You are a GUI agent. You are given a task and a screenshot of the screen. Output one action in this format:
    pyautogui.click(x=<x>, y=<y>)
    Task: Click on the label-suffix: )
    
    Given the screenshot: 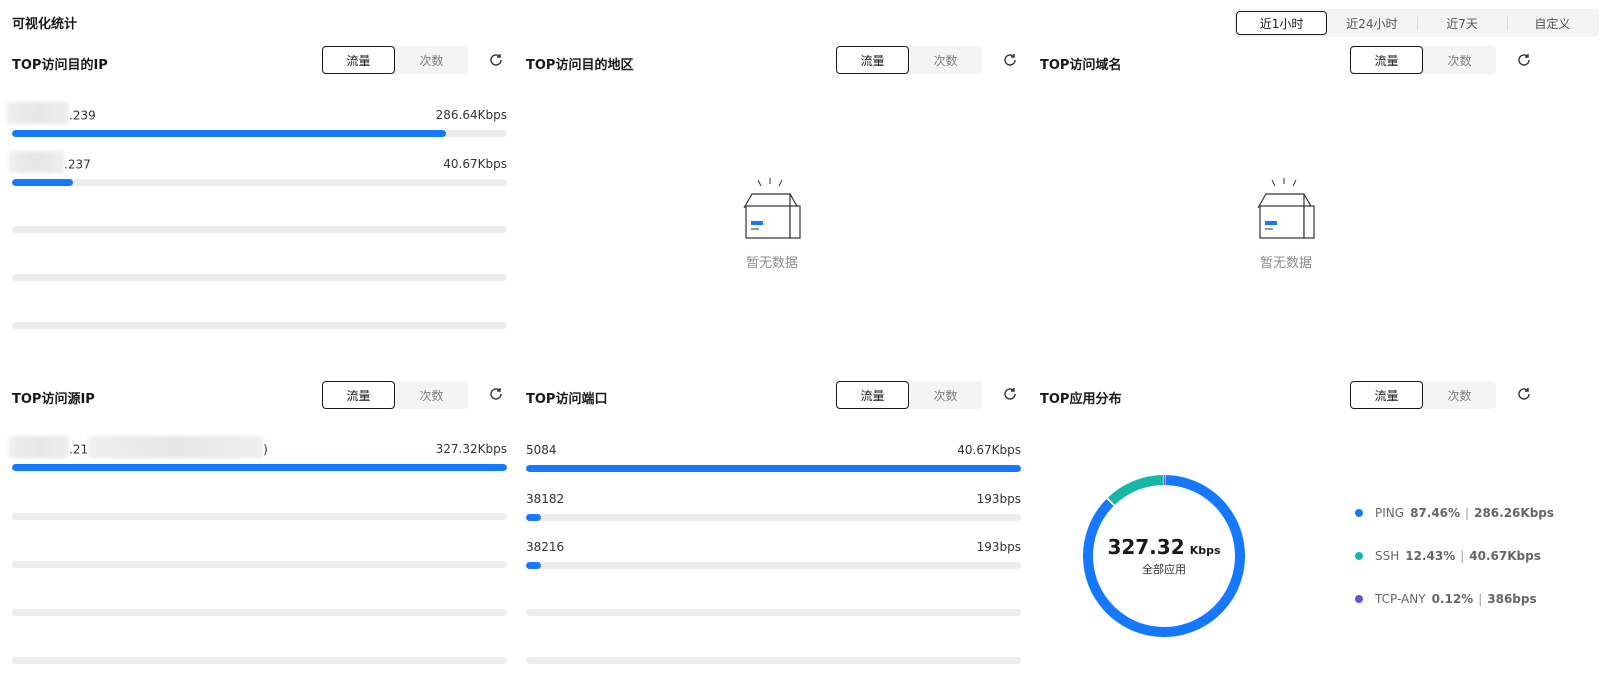 What is the action you would take?
    pyautogui.click(x=265, y=449)
    